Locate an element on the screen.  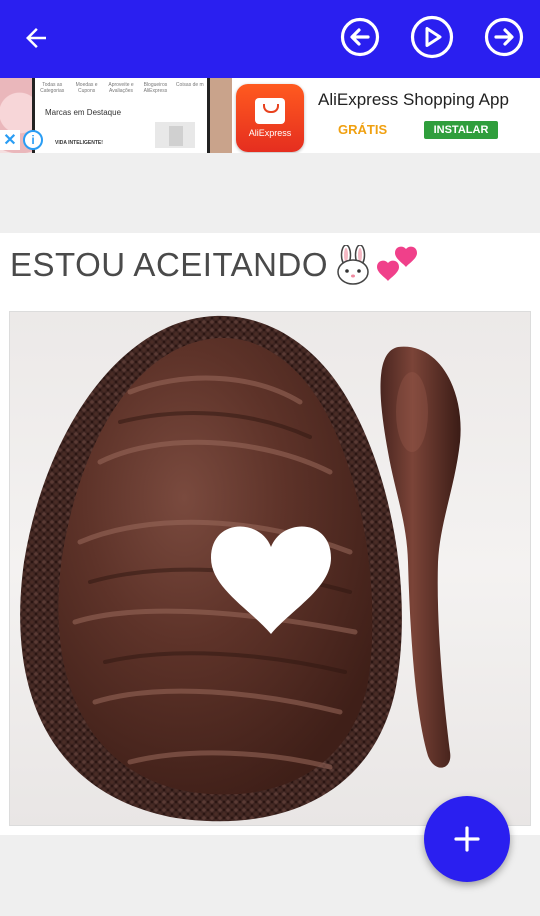
close-icon: ✕ is located at coordinates (10, 140).